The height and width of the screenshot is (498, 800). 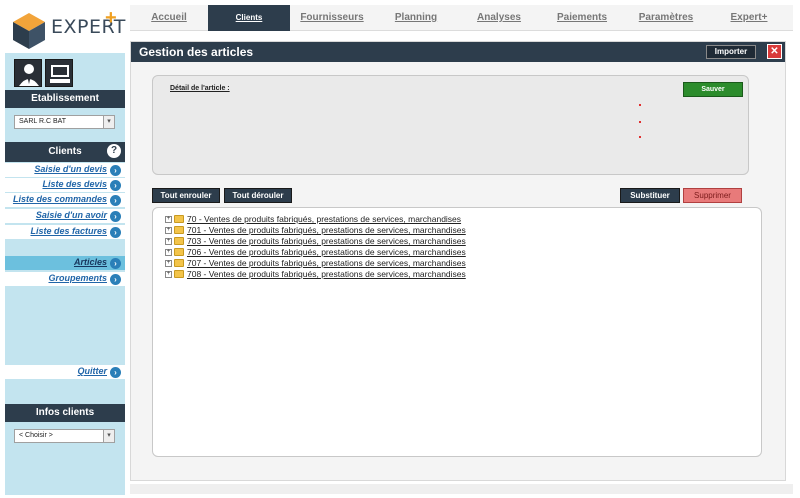 I want to click on sidebar-item-label: Articles, so click(x=90, y=262).